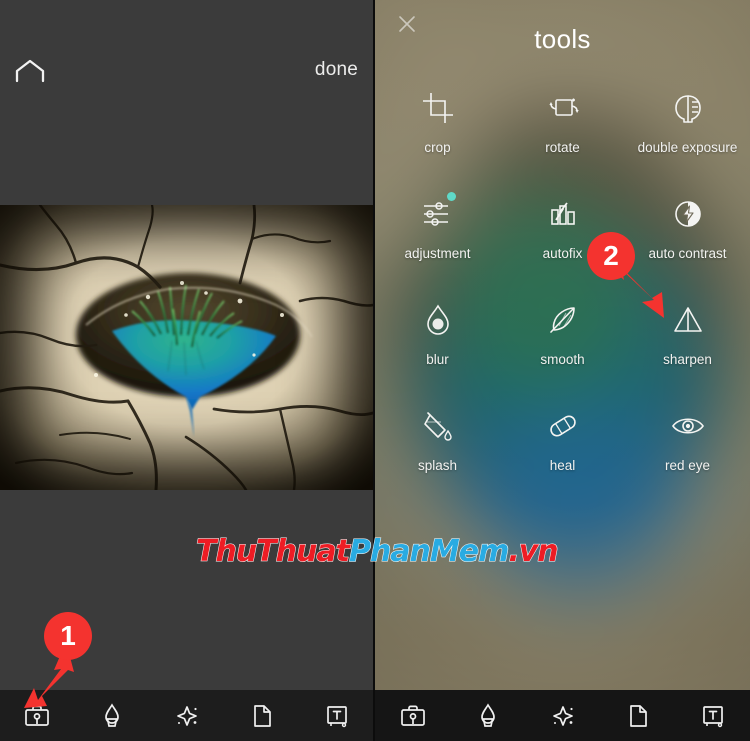 Image resolution: width=750 pixels, height=741 pixels. I want to click on adjustment-badge-dot, so click(451, 196).